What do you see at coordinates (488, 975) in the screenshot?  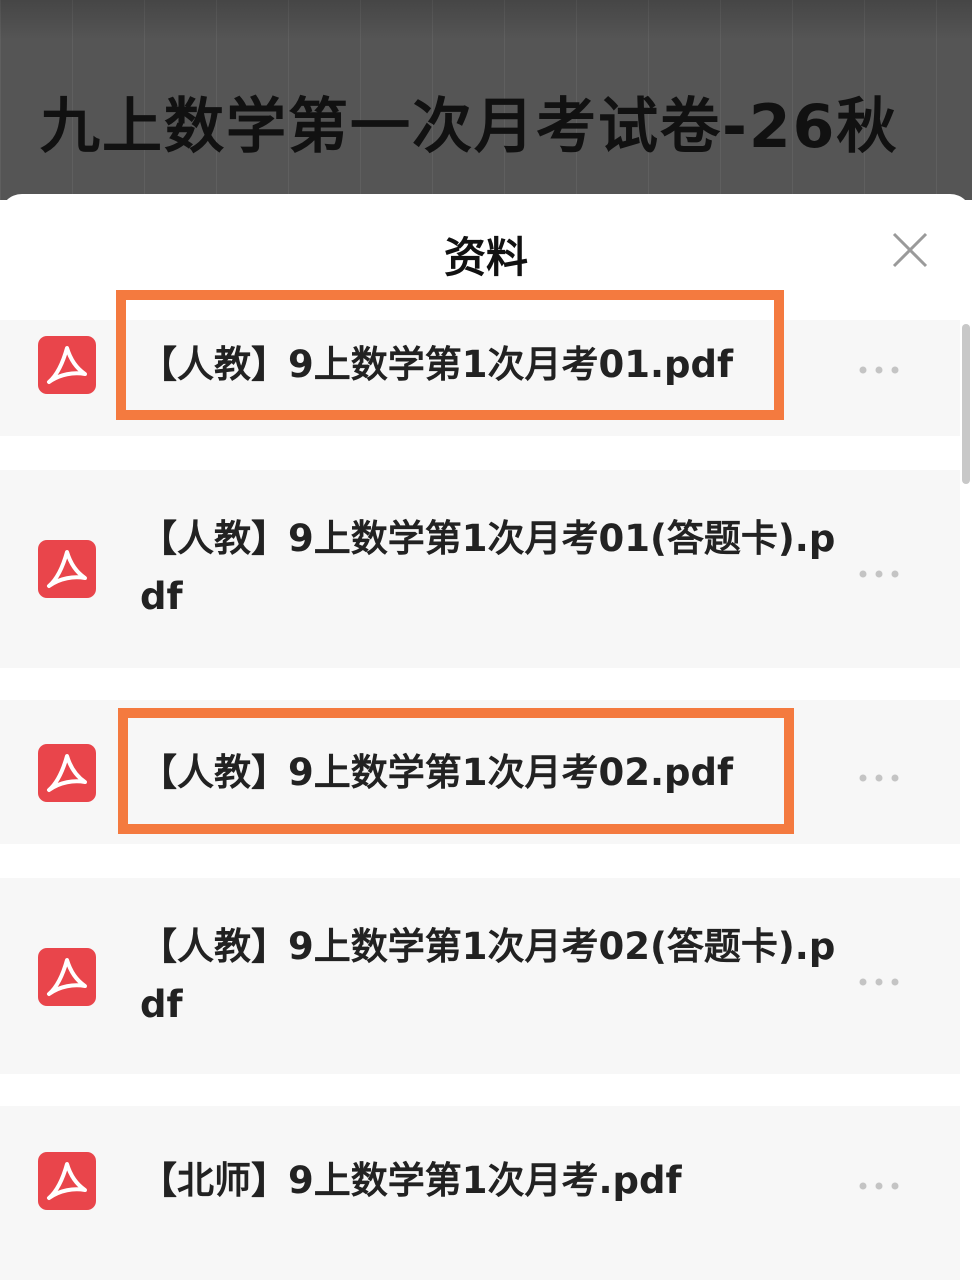 I see `file-name: 【人教】9上数学第1次月考02(答题卡).pdf` at bounding box center [488, 975].